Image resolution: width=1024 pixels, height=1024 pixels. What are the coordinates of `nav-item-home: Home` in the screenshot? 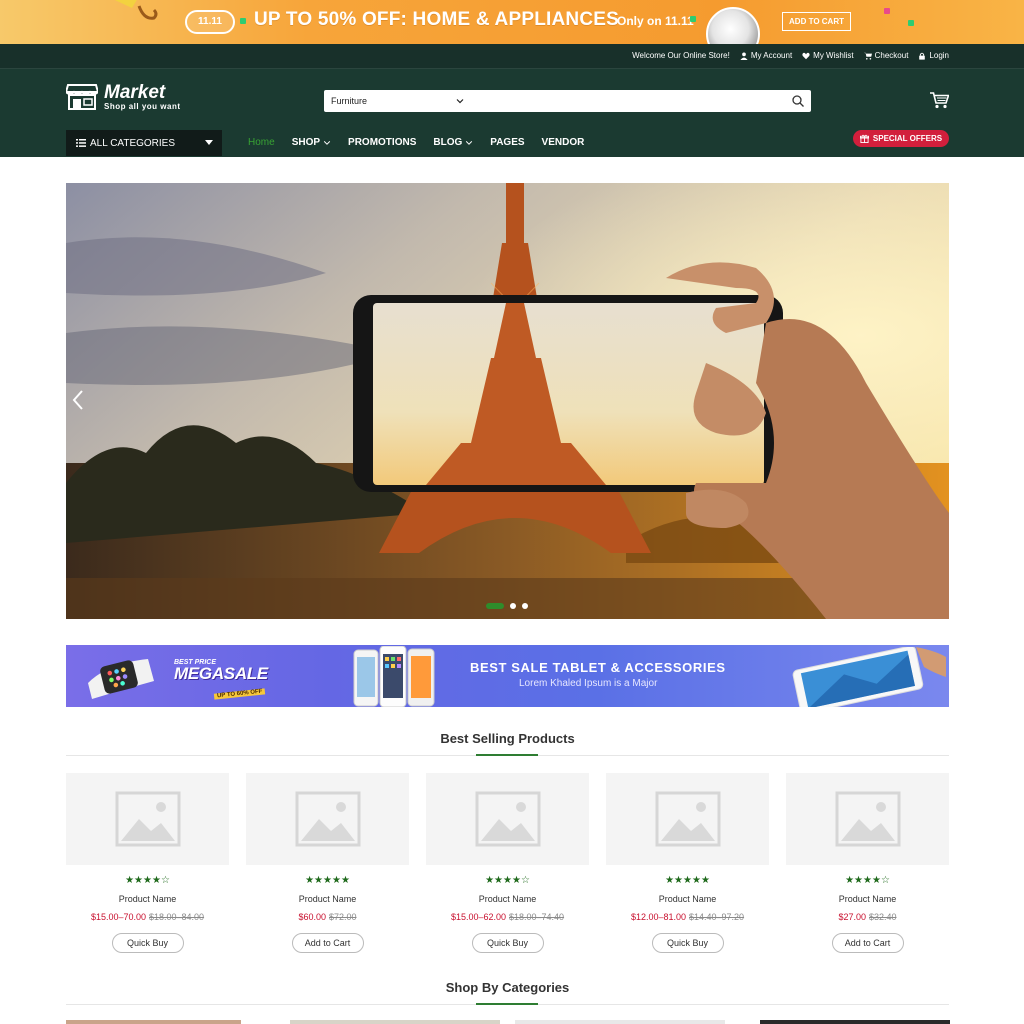 It's located at (261, 142).